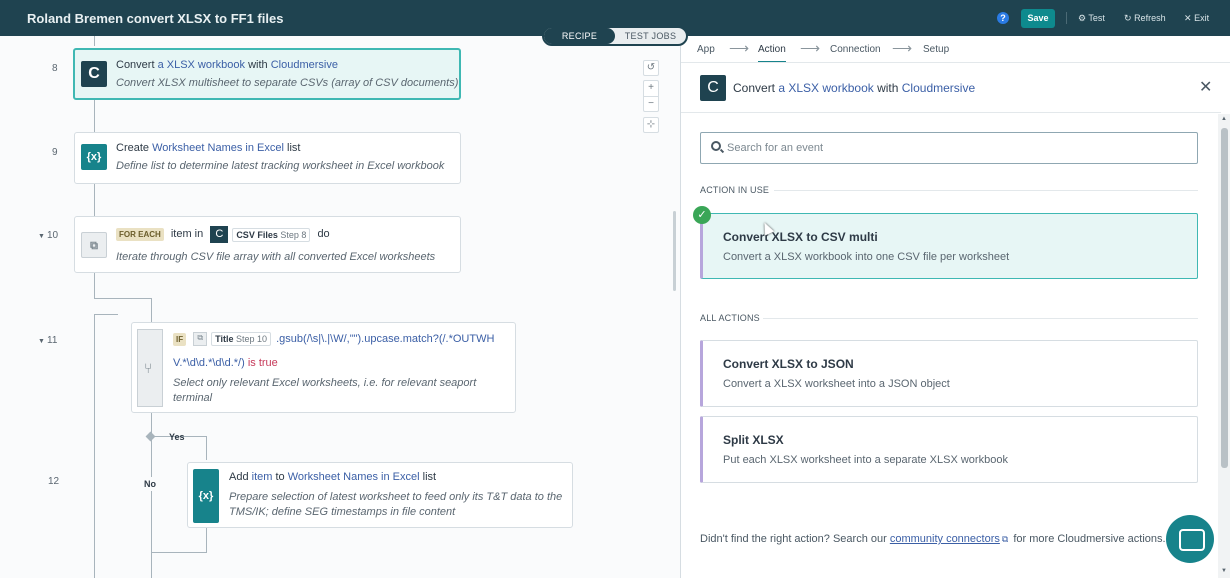 The image size is (1230, 578). Describe the element at coordinates (651, 125) in the screenshot. I see `fit-view-icon: ⊹` at that location.